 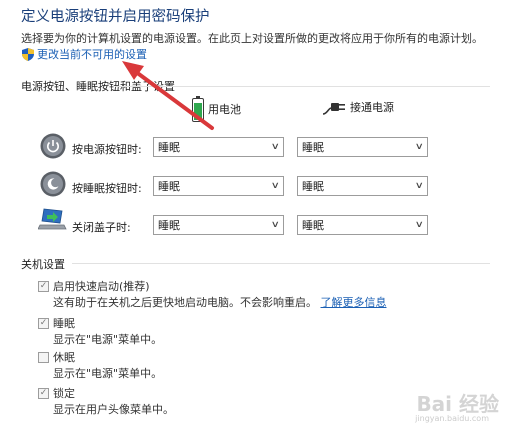 What do you see at coordinates (43, 393) in the screenshot?
I see `lock-checkbox: ✓` at bounding box center [43, 393].